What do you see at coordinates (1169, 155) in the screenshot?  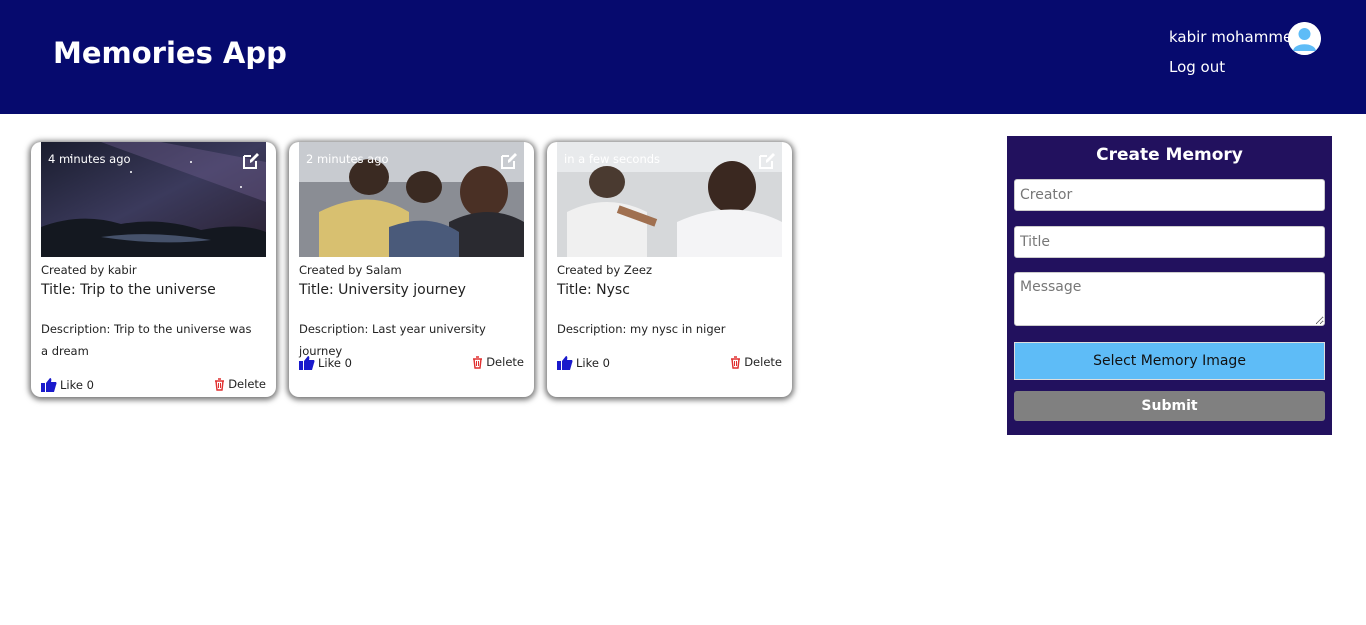 I see `form-title: Create Memory` at bounding box center [1169, 155].